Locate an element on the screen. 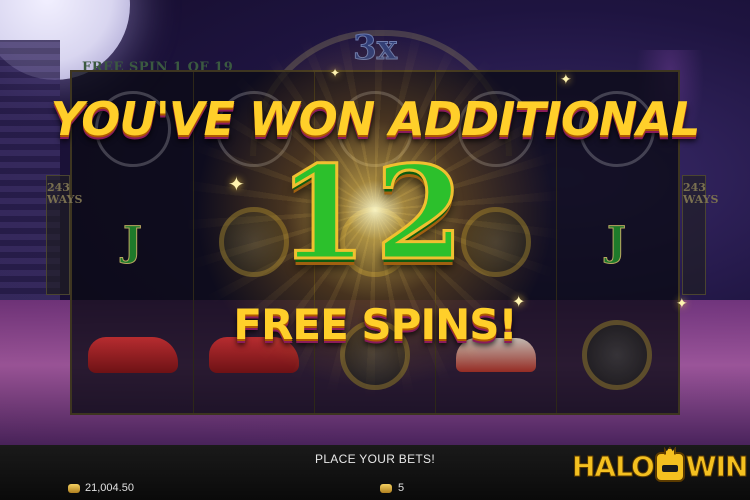  balance-display: 21,004.50 is located at coordinates (101, 488).